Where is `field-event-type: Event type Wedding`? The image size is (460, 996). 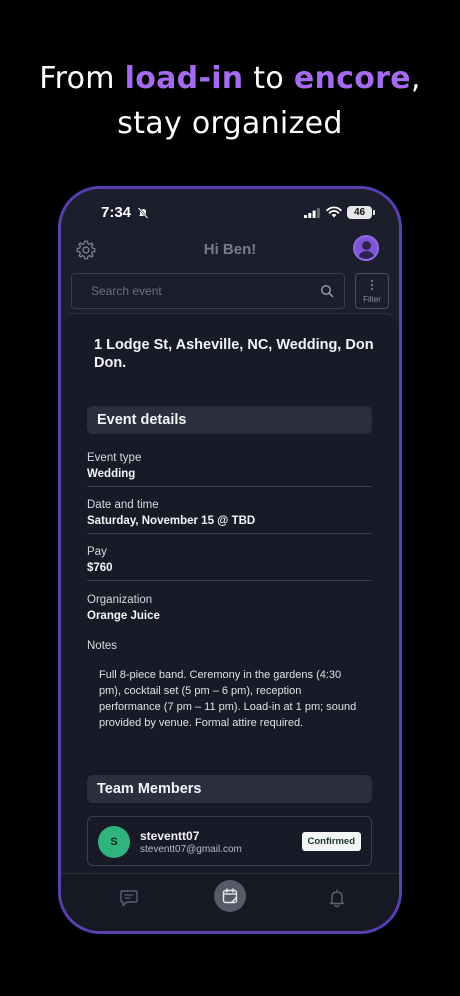 field-event-type: Event type Wedding is located at coordinates (229, 469).